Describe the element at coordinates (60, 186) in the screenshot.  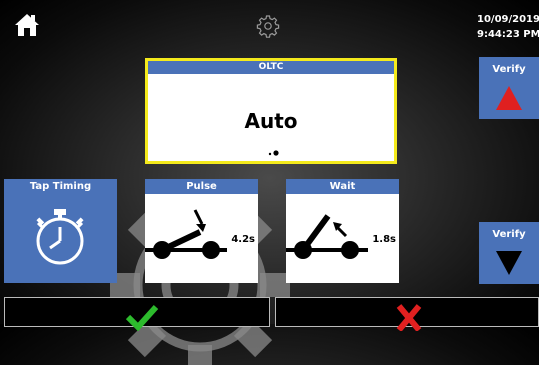
I see `tap-timing-label: Tap Timing` at that location.